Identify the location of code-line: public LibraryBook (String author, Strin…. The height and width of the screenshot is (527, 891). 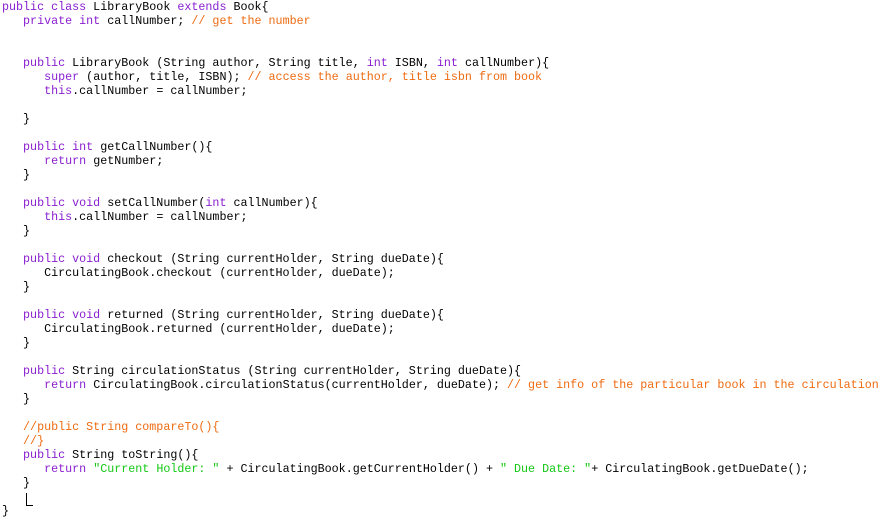
(275, 63).